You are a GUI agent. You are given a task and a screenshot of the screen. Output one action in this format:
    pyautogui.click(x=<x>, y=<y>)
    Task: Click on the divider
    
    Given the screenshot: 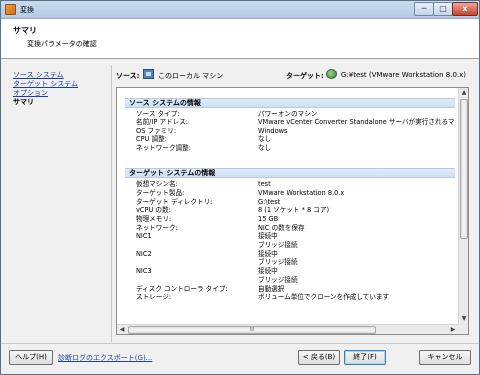 What is the action you would take?
    pyautogui.click(x=111, y=203)
    